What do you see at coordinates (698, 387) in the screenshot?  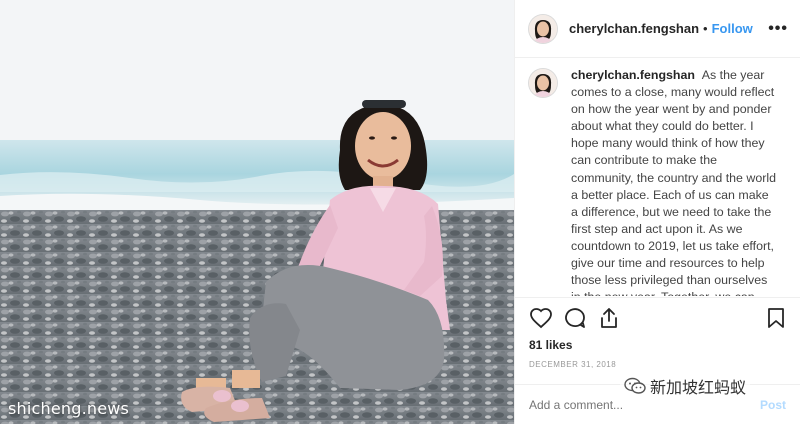 I see `watermark-text: 新加坡红蚂蚁` at bounding box center [698, 387].